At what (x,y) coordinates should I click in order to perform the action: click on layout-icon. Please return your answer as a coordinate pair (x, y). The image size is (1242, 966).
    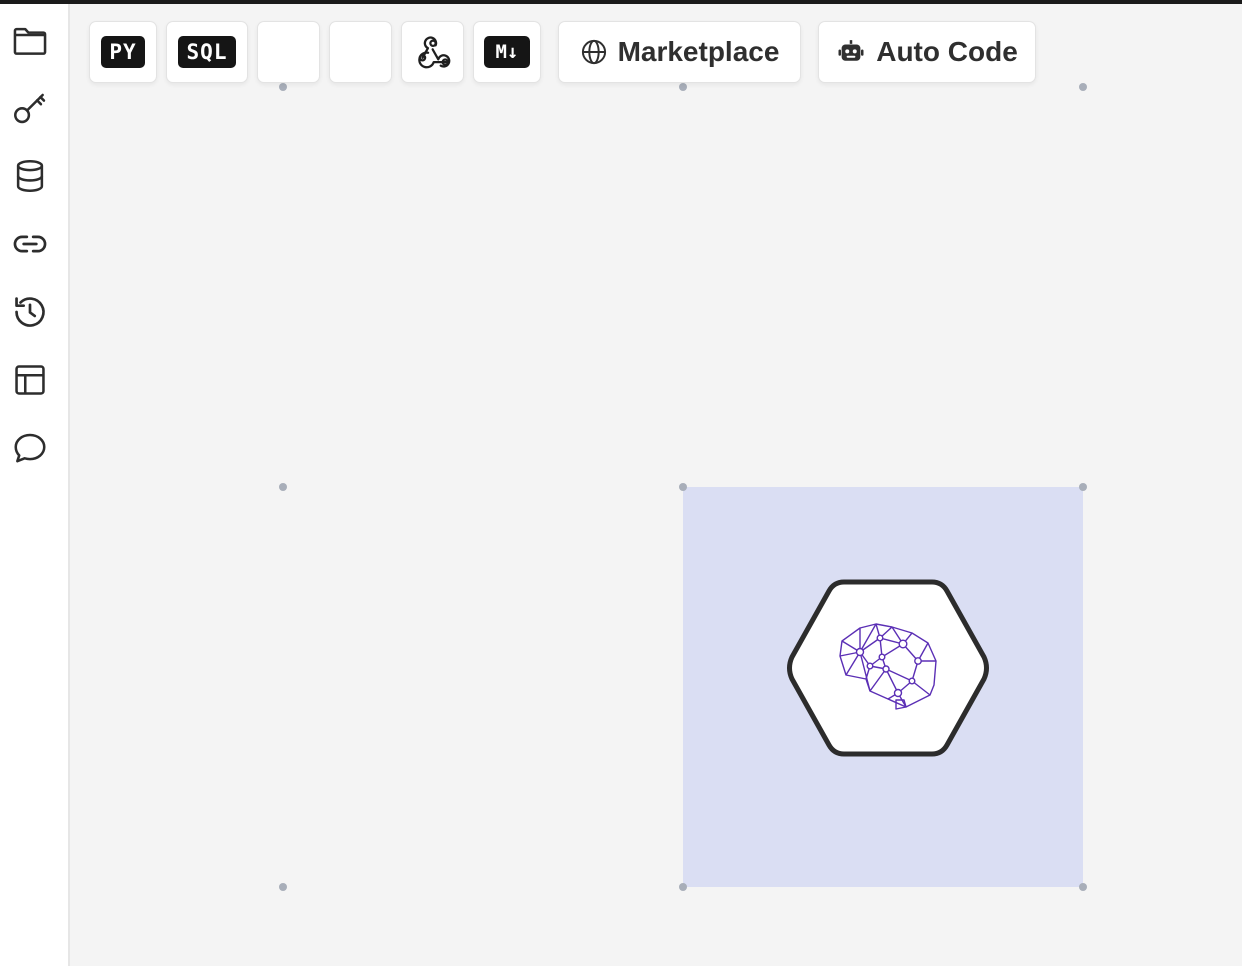
    Looking at the image, I should click on (30, 380).